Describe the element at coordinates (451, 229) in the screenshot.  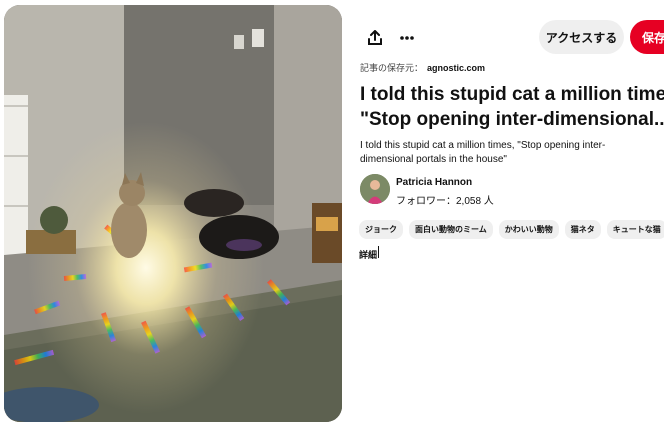
I see `tag-chip: 面白い動物のミーム` at that location.